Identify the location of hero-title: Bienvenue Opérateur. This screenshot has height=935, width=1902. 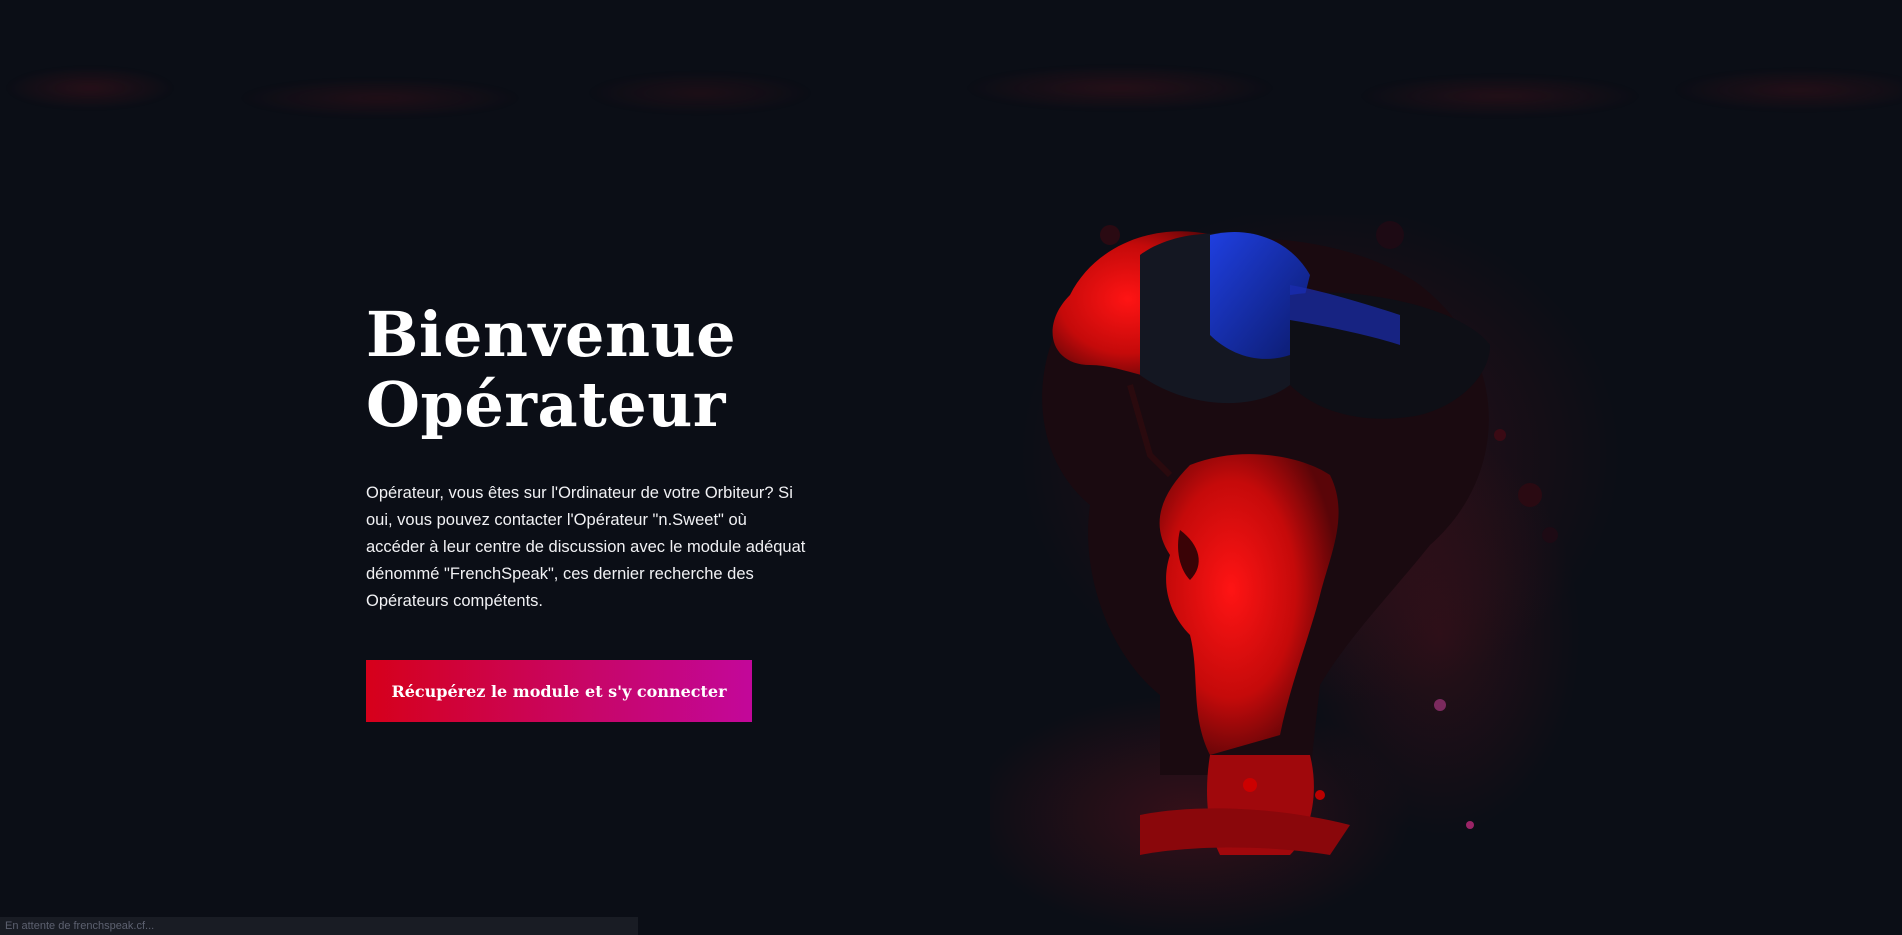
(586, 370).